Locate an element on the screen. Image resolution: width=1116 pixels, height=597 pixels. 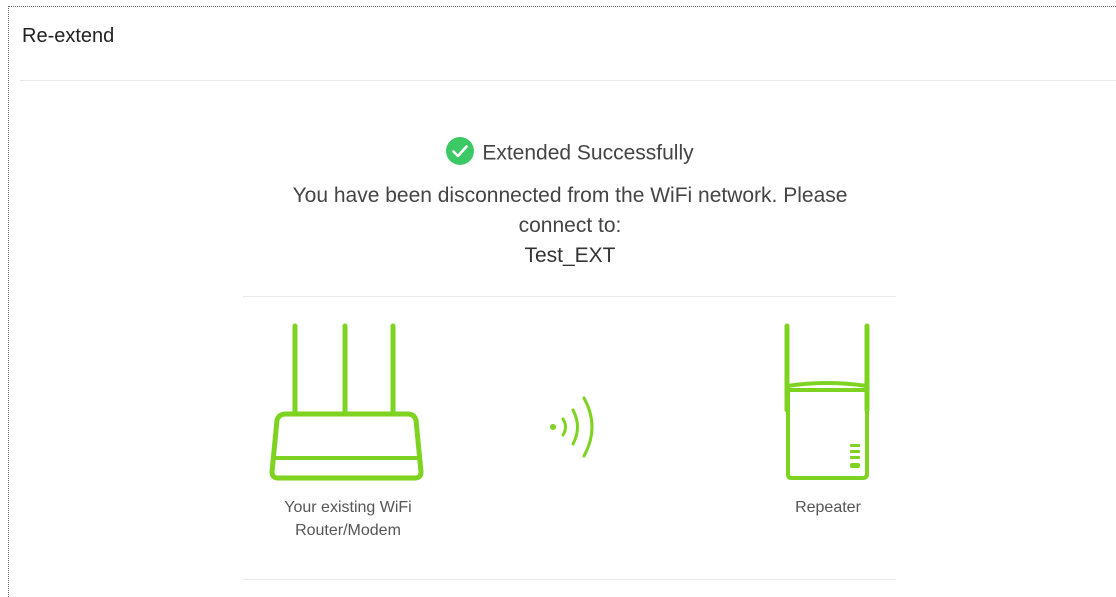
content-divider-top is located at coordinates (569, 296).